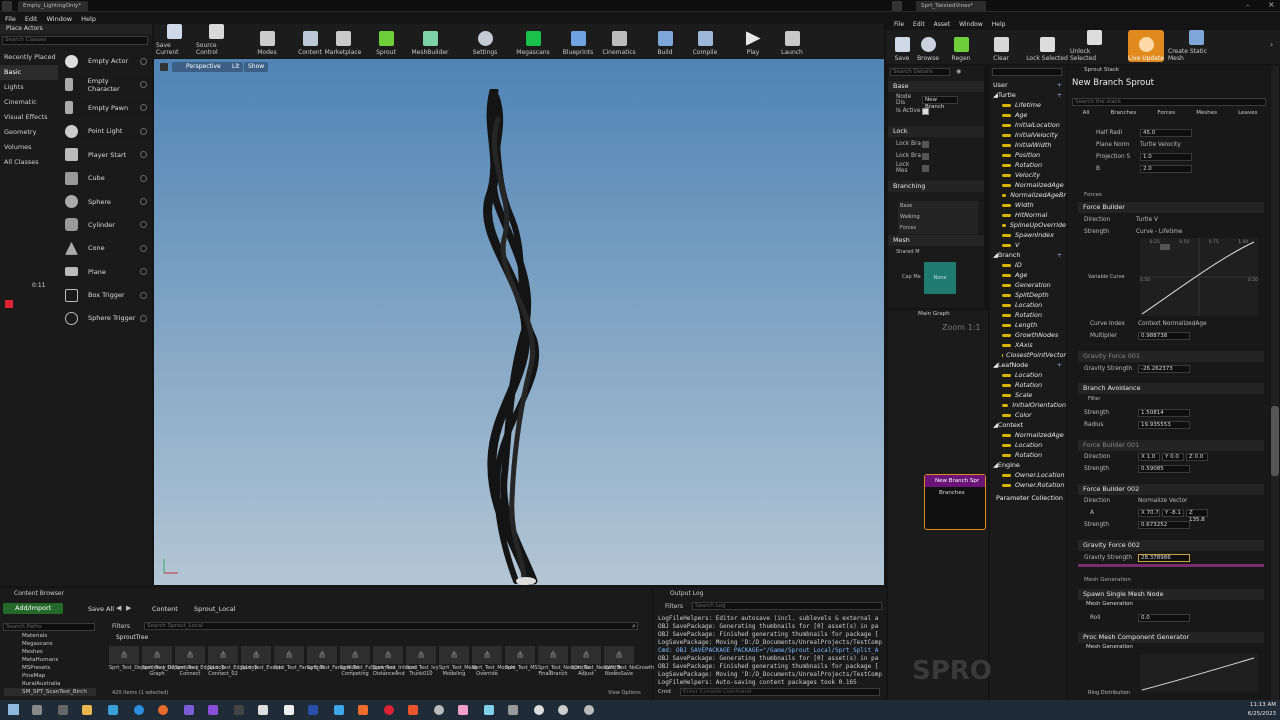 The width and height of the screenshot is (1280, 720). What do you see at coordinates (1028, 385) in the screenshot?
I see `variable-leaf-rotation: Rotation` at bounding box center [1028, 385].